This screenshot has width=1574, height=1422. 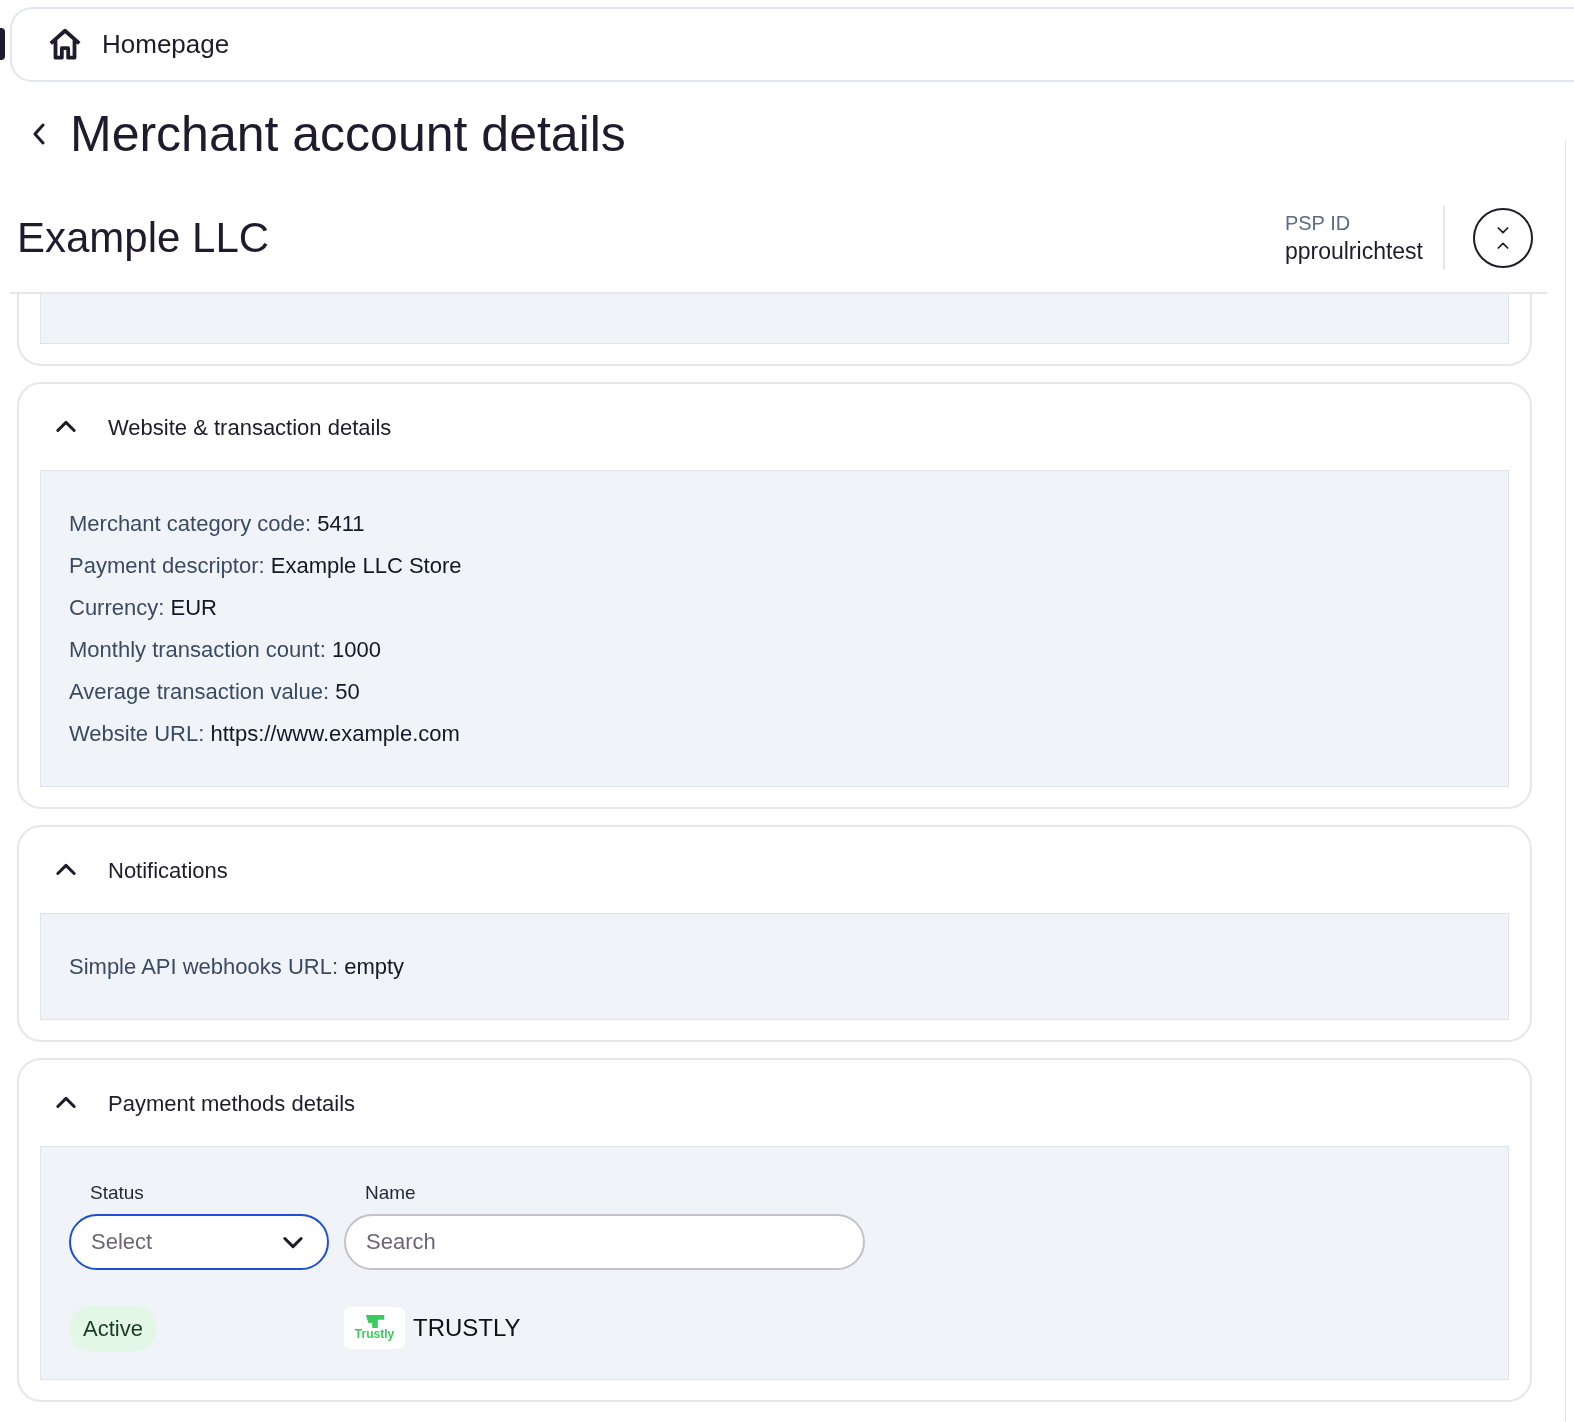 I want to click on psp-id-value: pproulrichtest, so click(x=1353, y=251).